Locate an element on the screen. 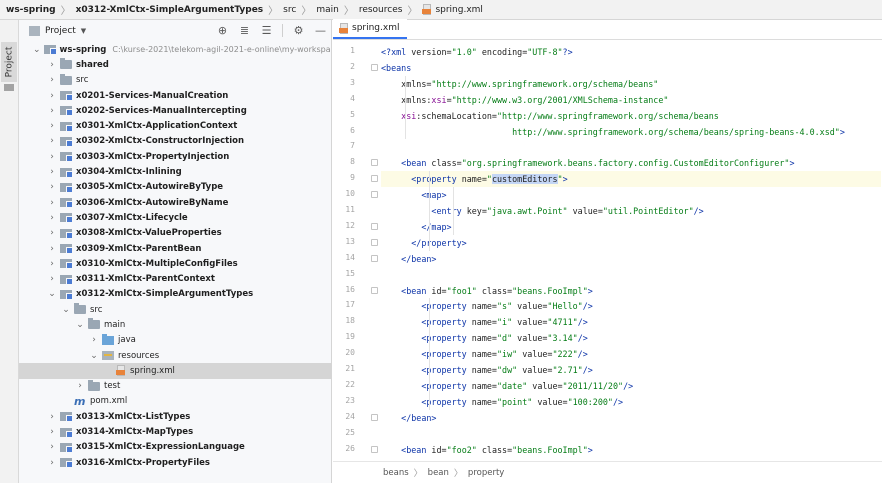 The height and width of the screenshot is (483, 882). hide-icon: — is located at coordinates (320, 30).